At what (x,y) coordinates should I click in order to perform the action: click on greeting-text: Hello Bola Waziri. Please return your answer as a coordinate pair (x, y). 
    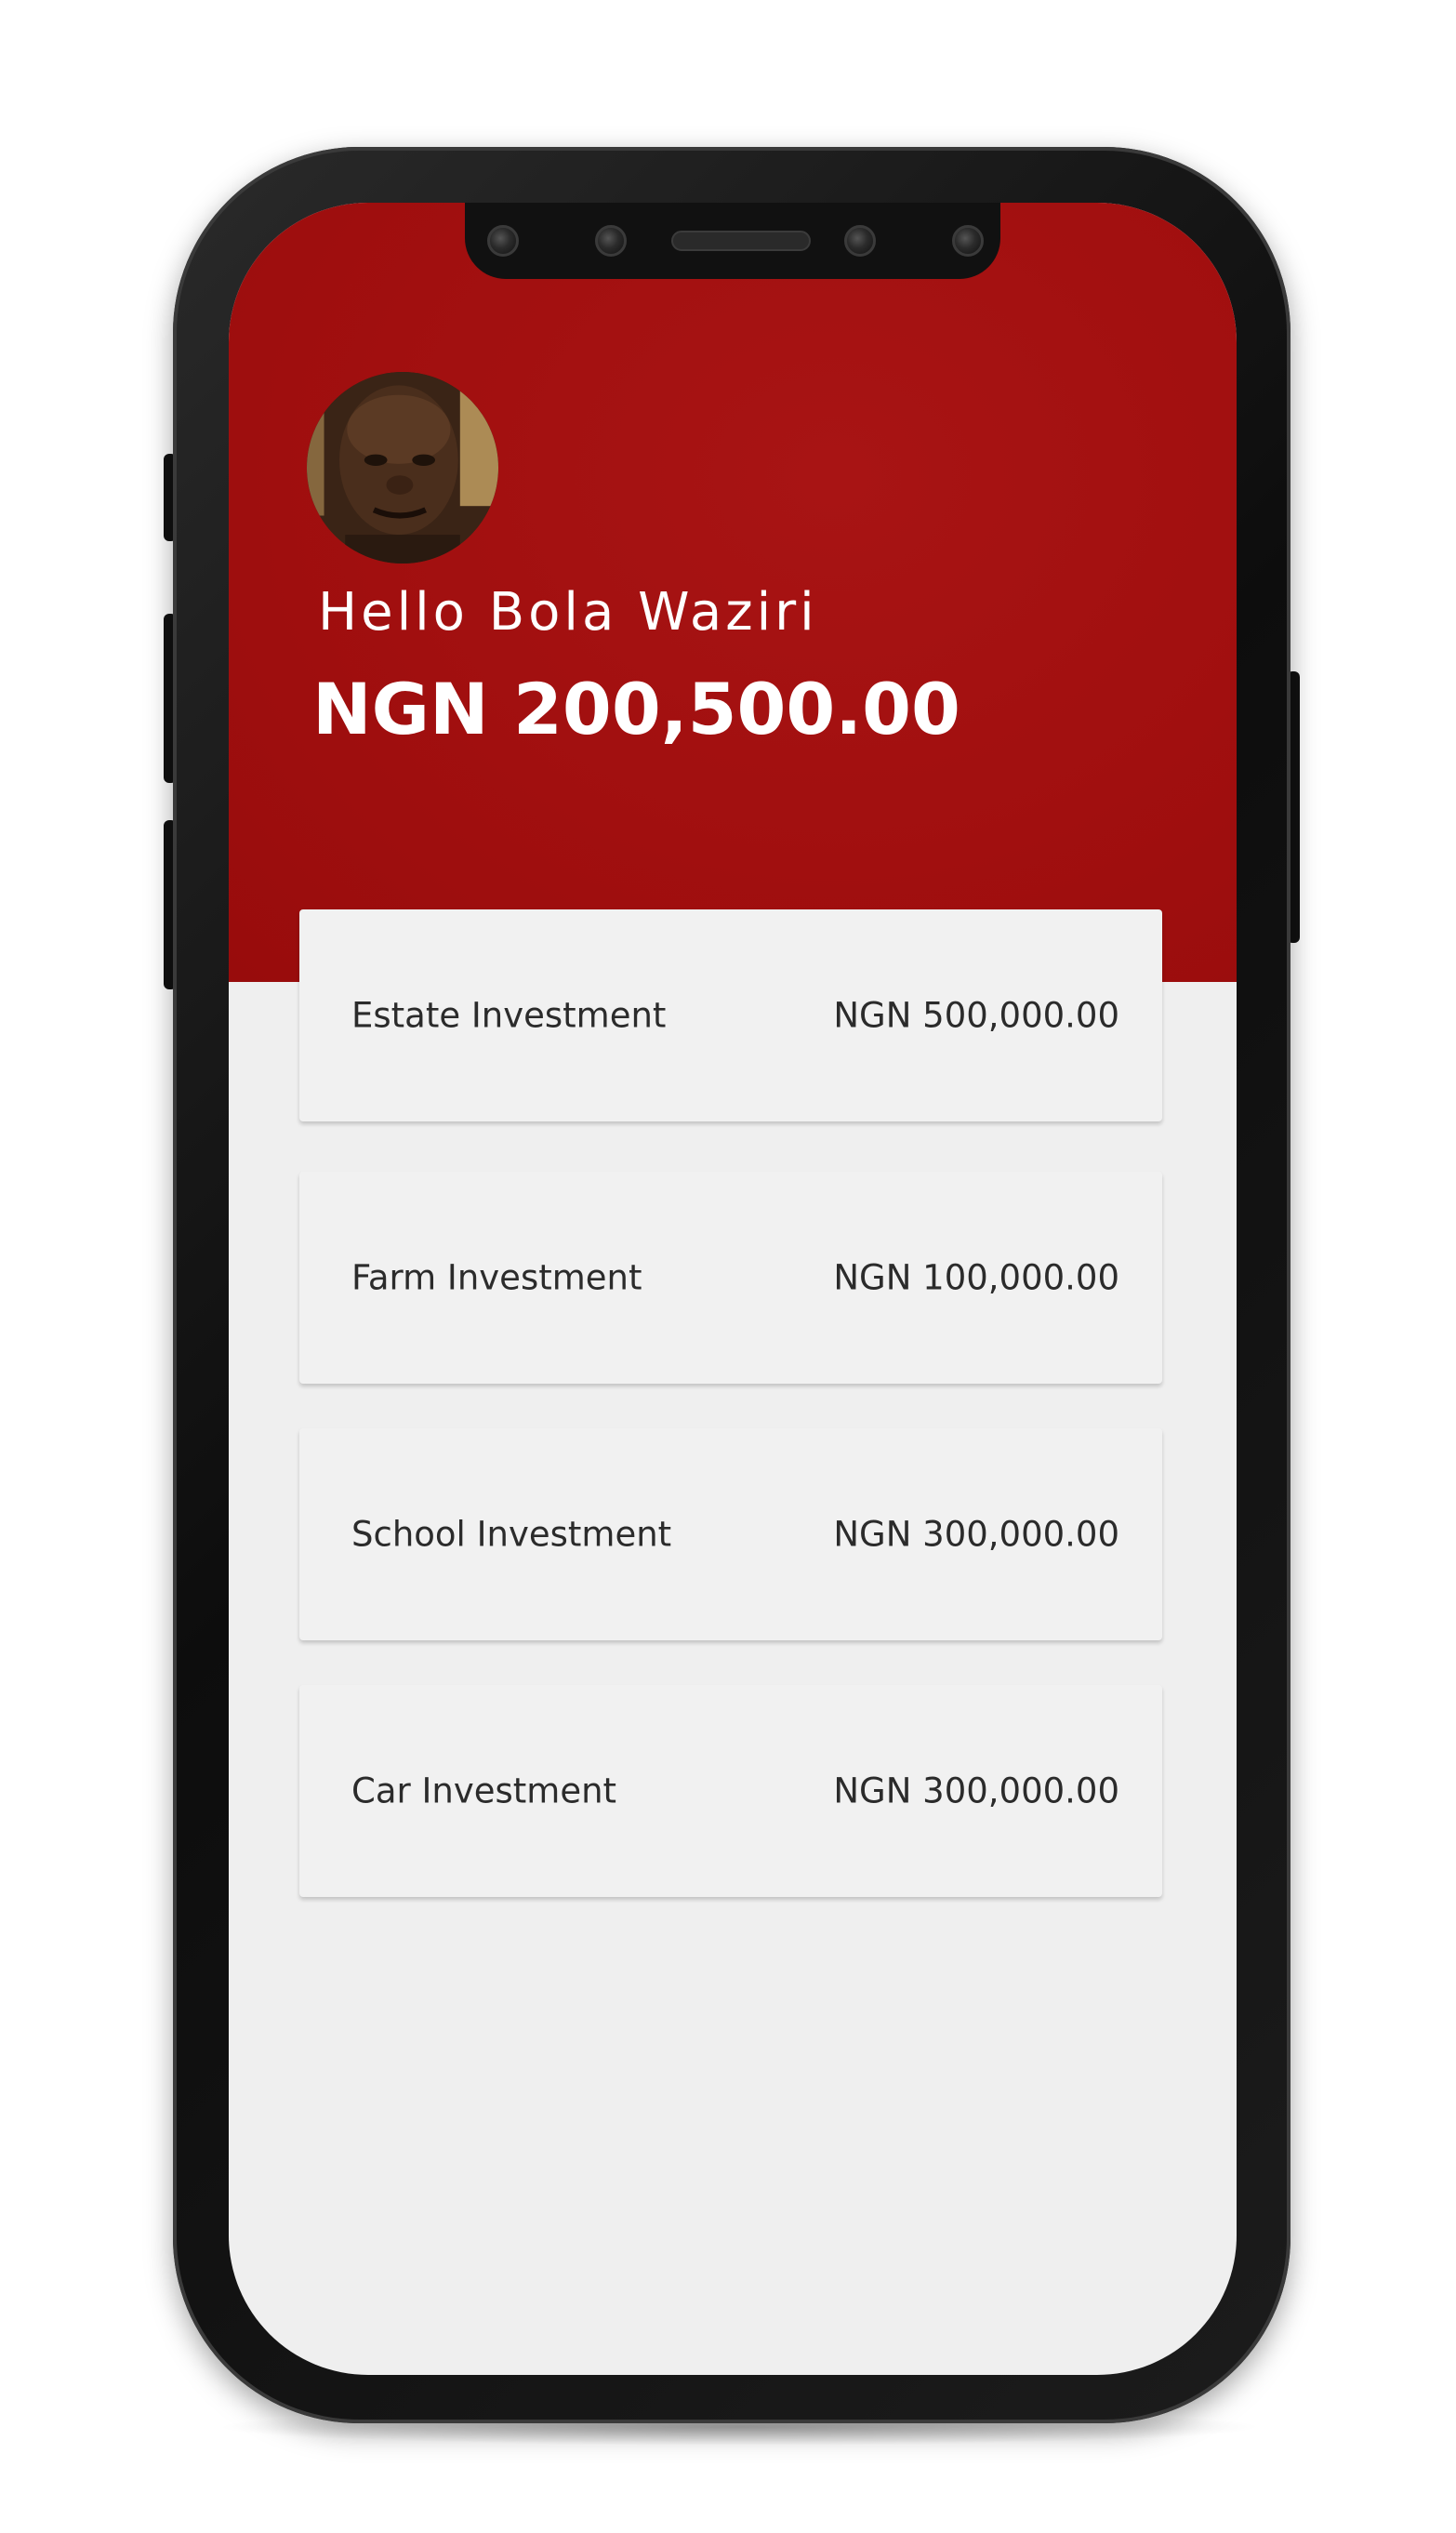
    Looking at the image, I should click on (568, 612).